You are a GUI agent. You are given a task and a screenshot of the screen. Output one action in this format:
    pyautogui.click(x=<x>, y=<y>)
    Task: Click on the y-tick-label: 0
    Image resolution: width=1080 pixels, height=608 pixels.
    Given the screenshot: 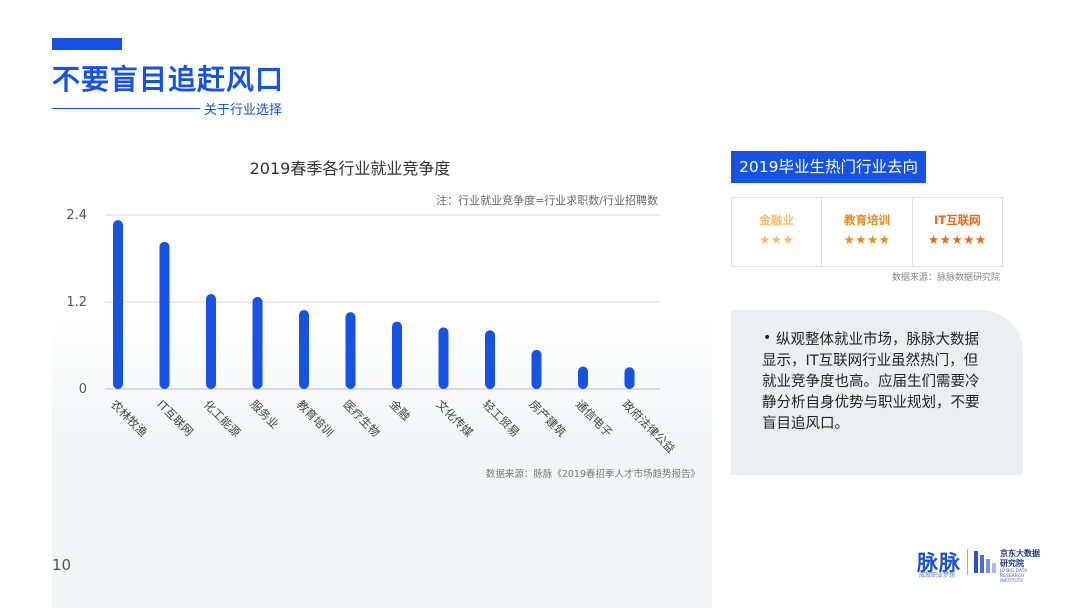 What is the action you would take?
    pyautogui.click(x=83, y=389)
    